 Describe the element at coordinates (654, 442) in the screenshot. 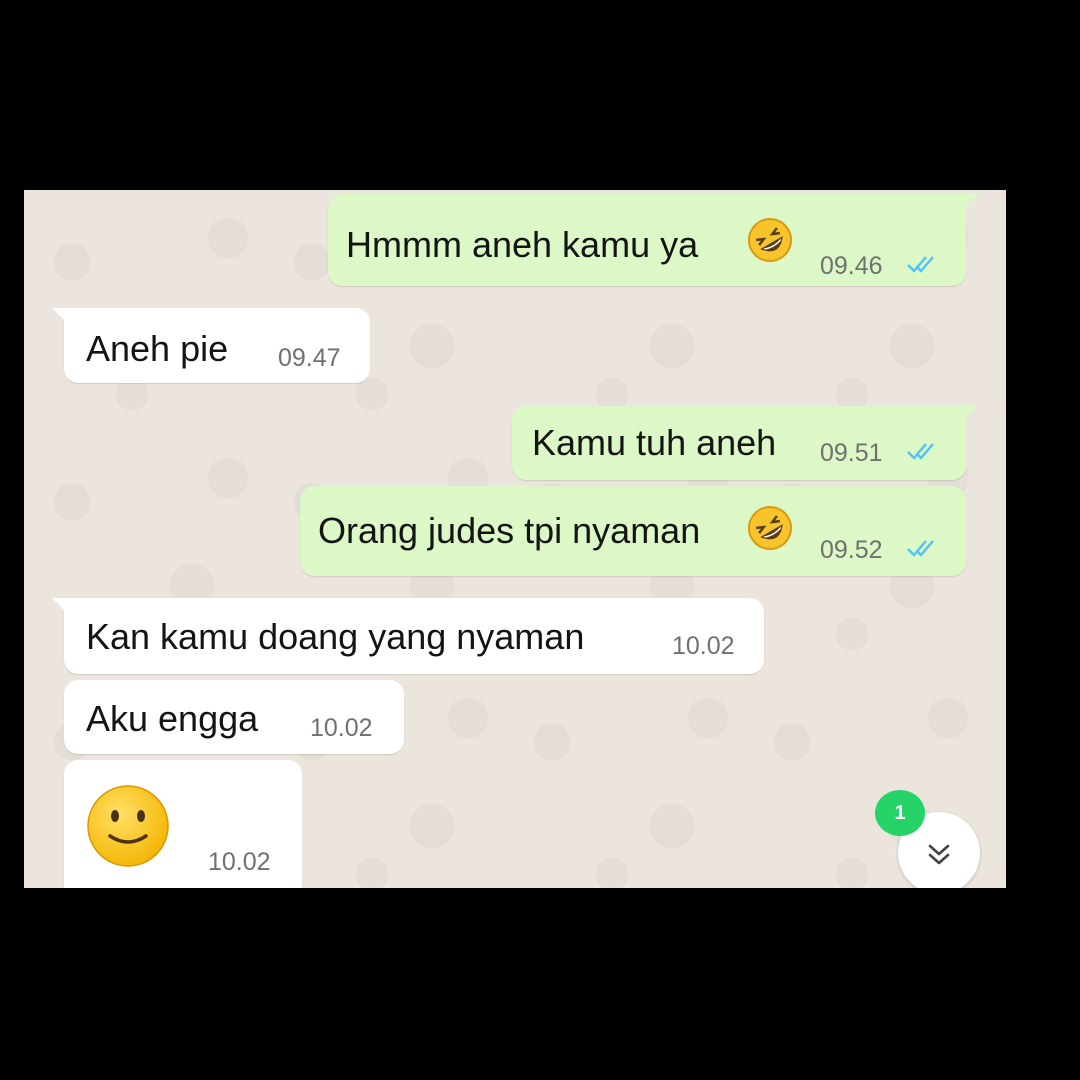

I see `message-text: Kamu tuh aneh` at that location.